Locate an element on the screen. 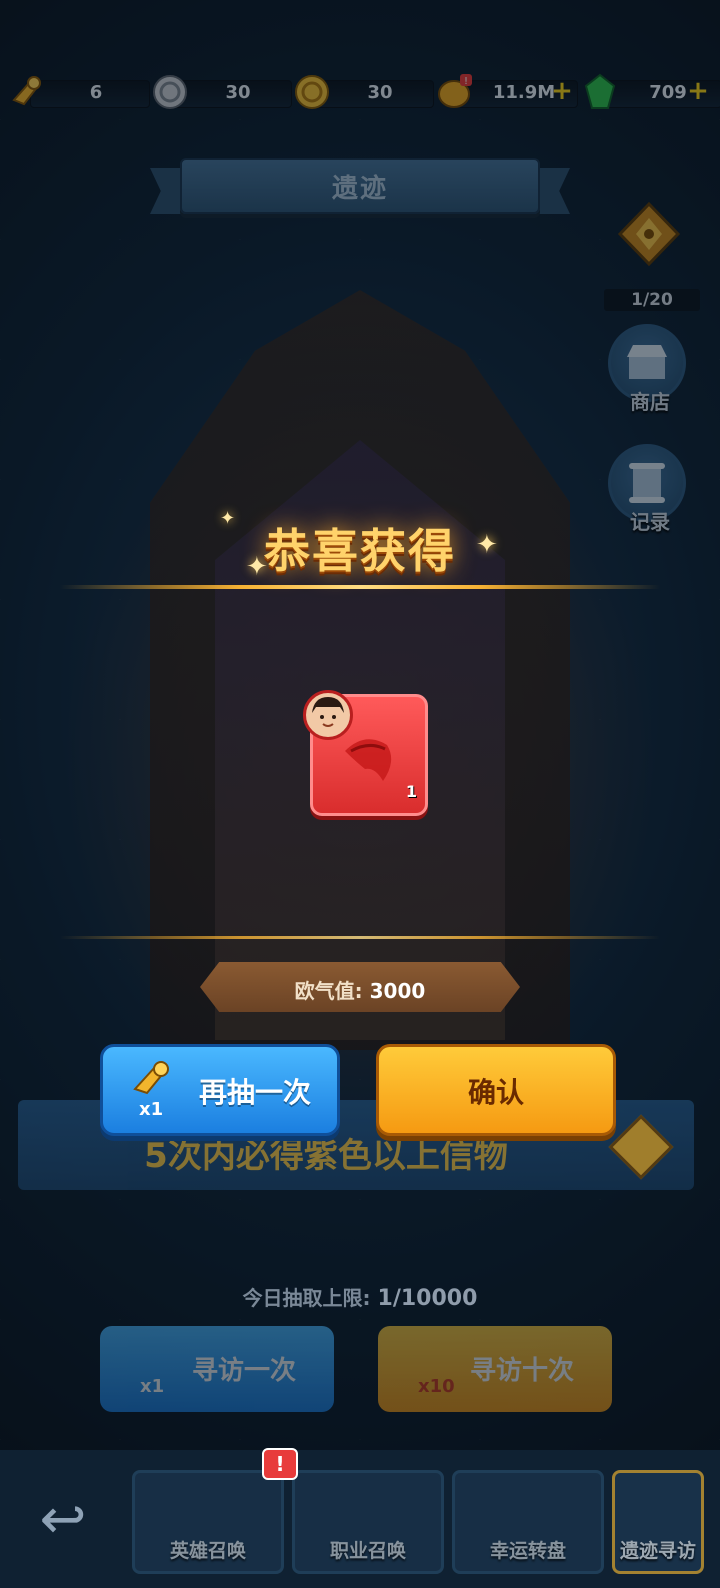  luck-value-plate: 欧气值: 3000 is located at coordinates (360, 987).